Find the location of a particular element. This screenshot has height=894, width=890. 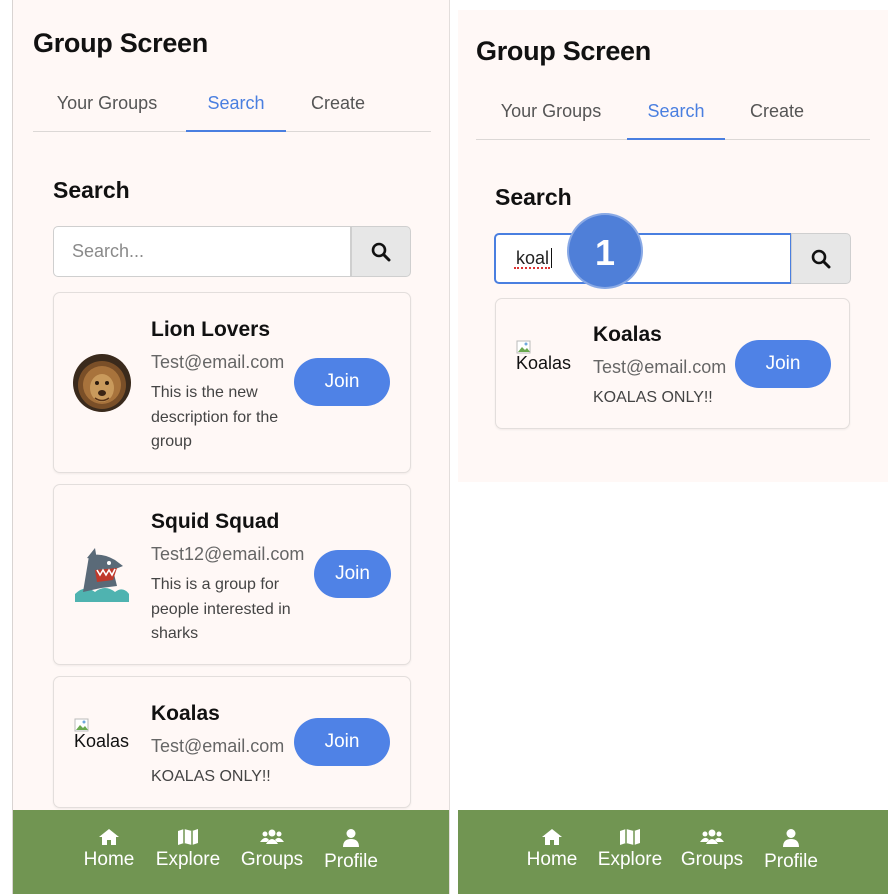

text-caret is located at coordinates (551, 258).